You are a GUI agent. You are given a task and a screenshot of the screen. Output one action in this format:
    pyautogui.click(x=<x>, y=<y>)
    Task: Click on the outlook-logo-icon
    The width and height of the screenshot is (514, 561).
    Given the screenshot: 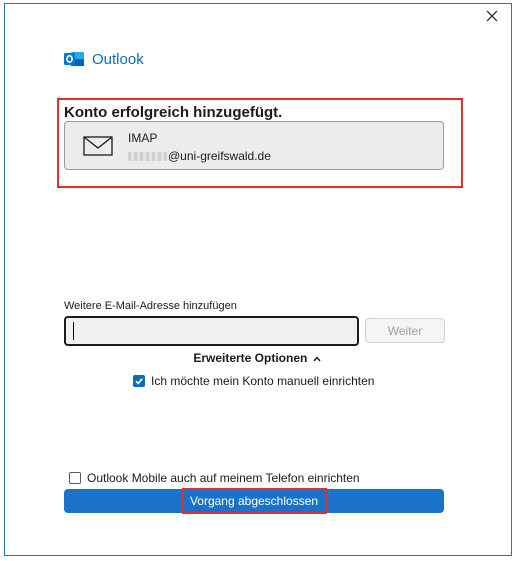 What is the action you would take?
    pyautogui.click(x=74, y=59)
    